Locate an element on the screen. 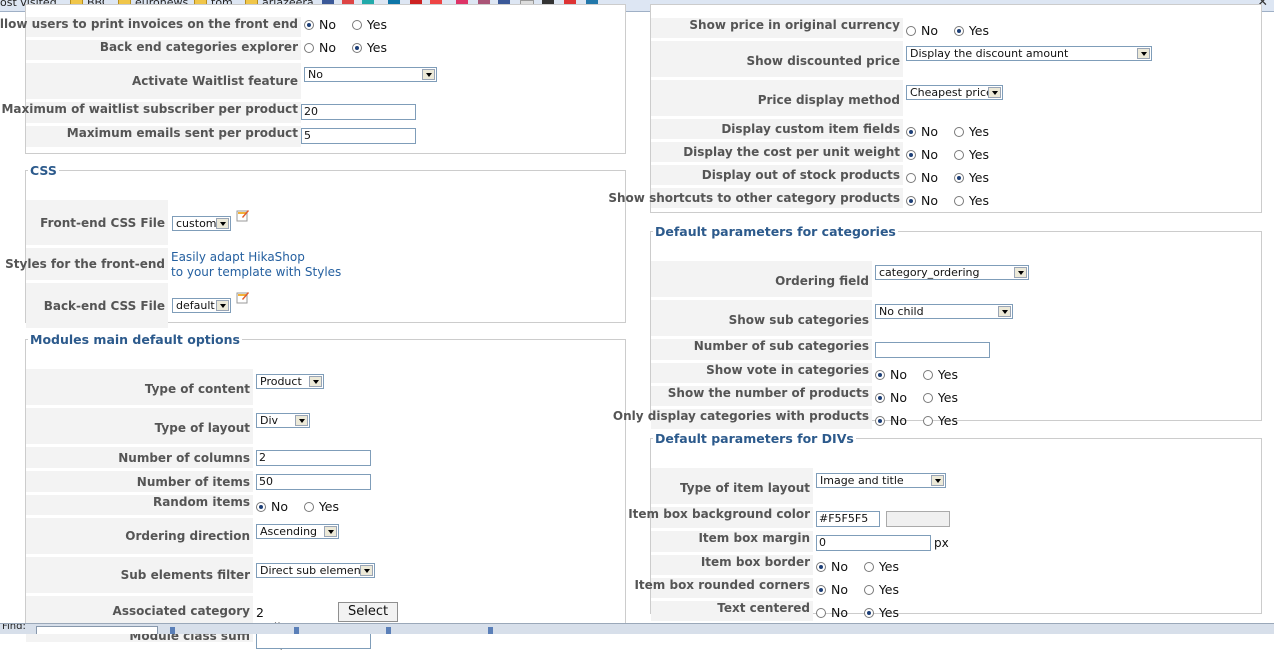 The width and height of the screenshot is (1274, 650). bg-color-label: Item box background color is located at coordinates (720, 518).